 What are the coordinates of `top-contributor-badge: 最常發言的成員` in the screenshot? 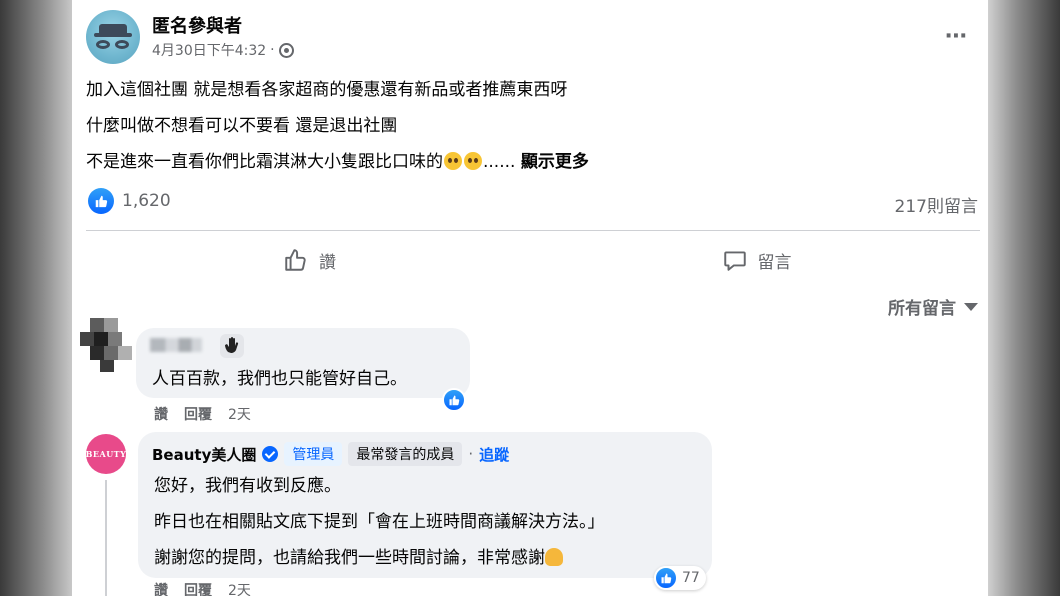 It's located at (405, 454).